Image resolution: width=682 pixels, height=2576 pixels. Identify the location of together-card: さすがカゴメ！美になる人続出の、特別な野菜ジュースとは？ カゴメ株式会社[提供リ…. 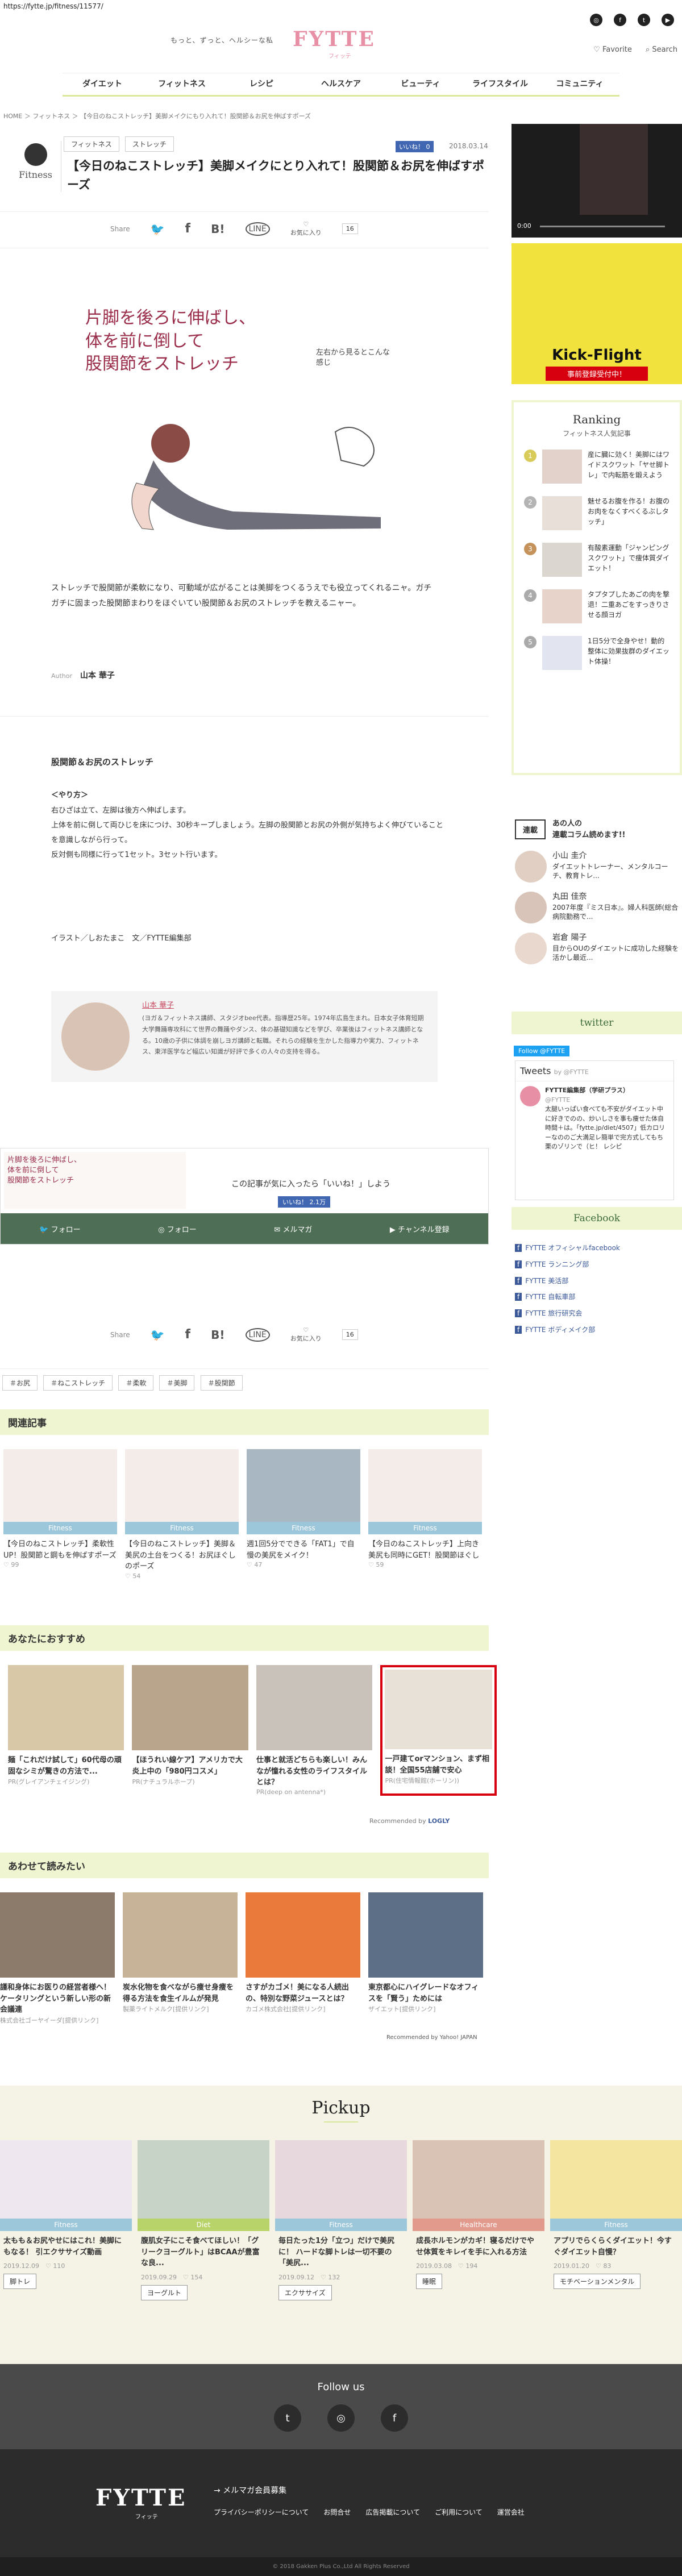
(303, 1958).